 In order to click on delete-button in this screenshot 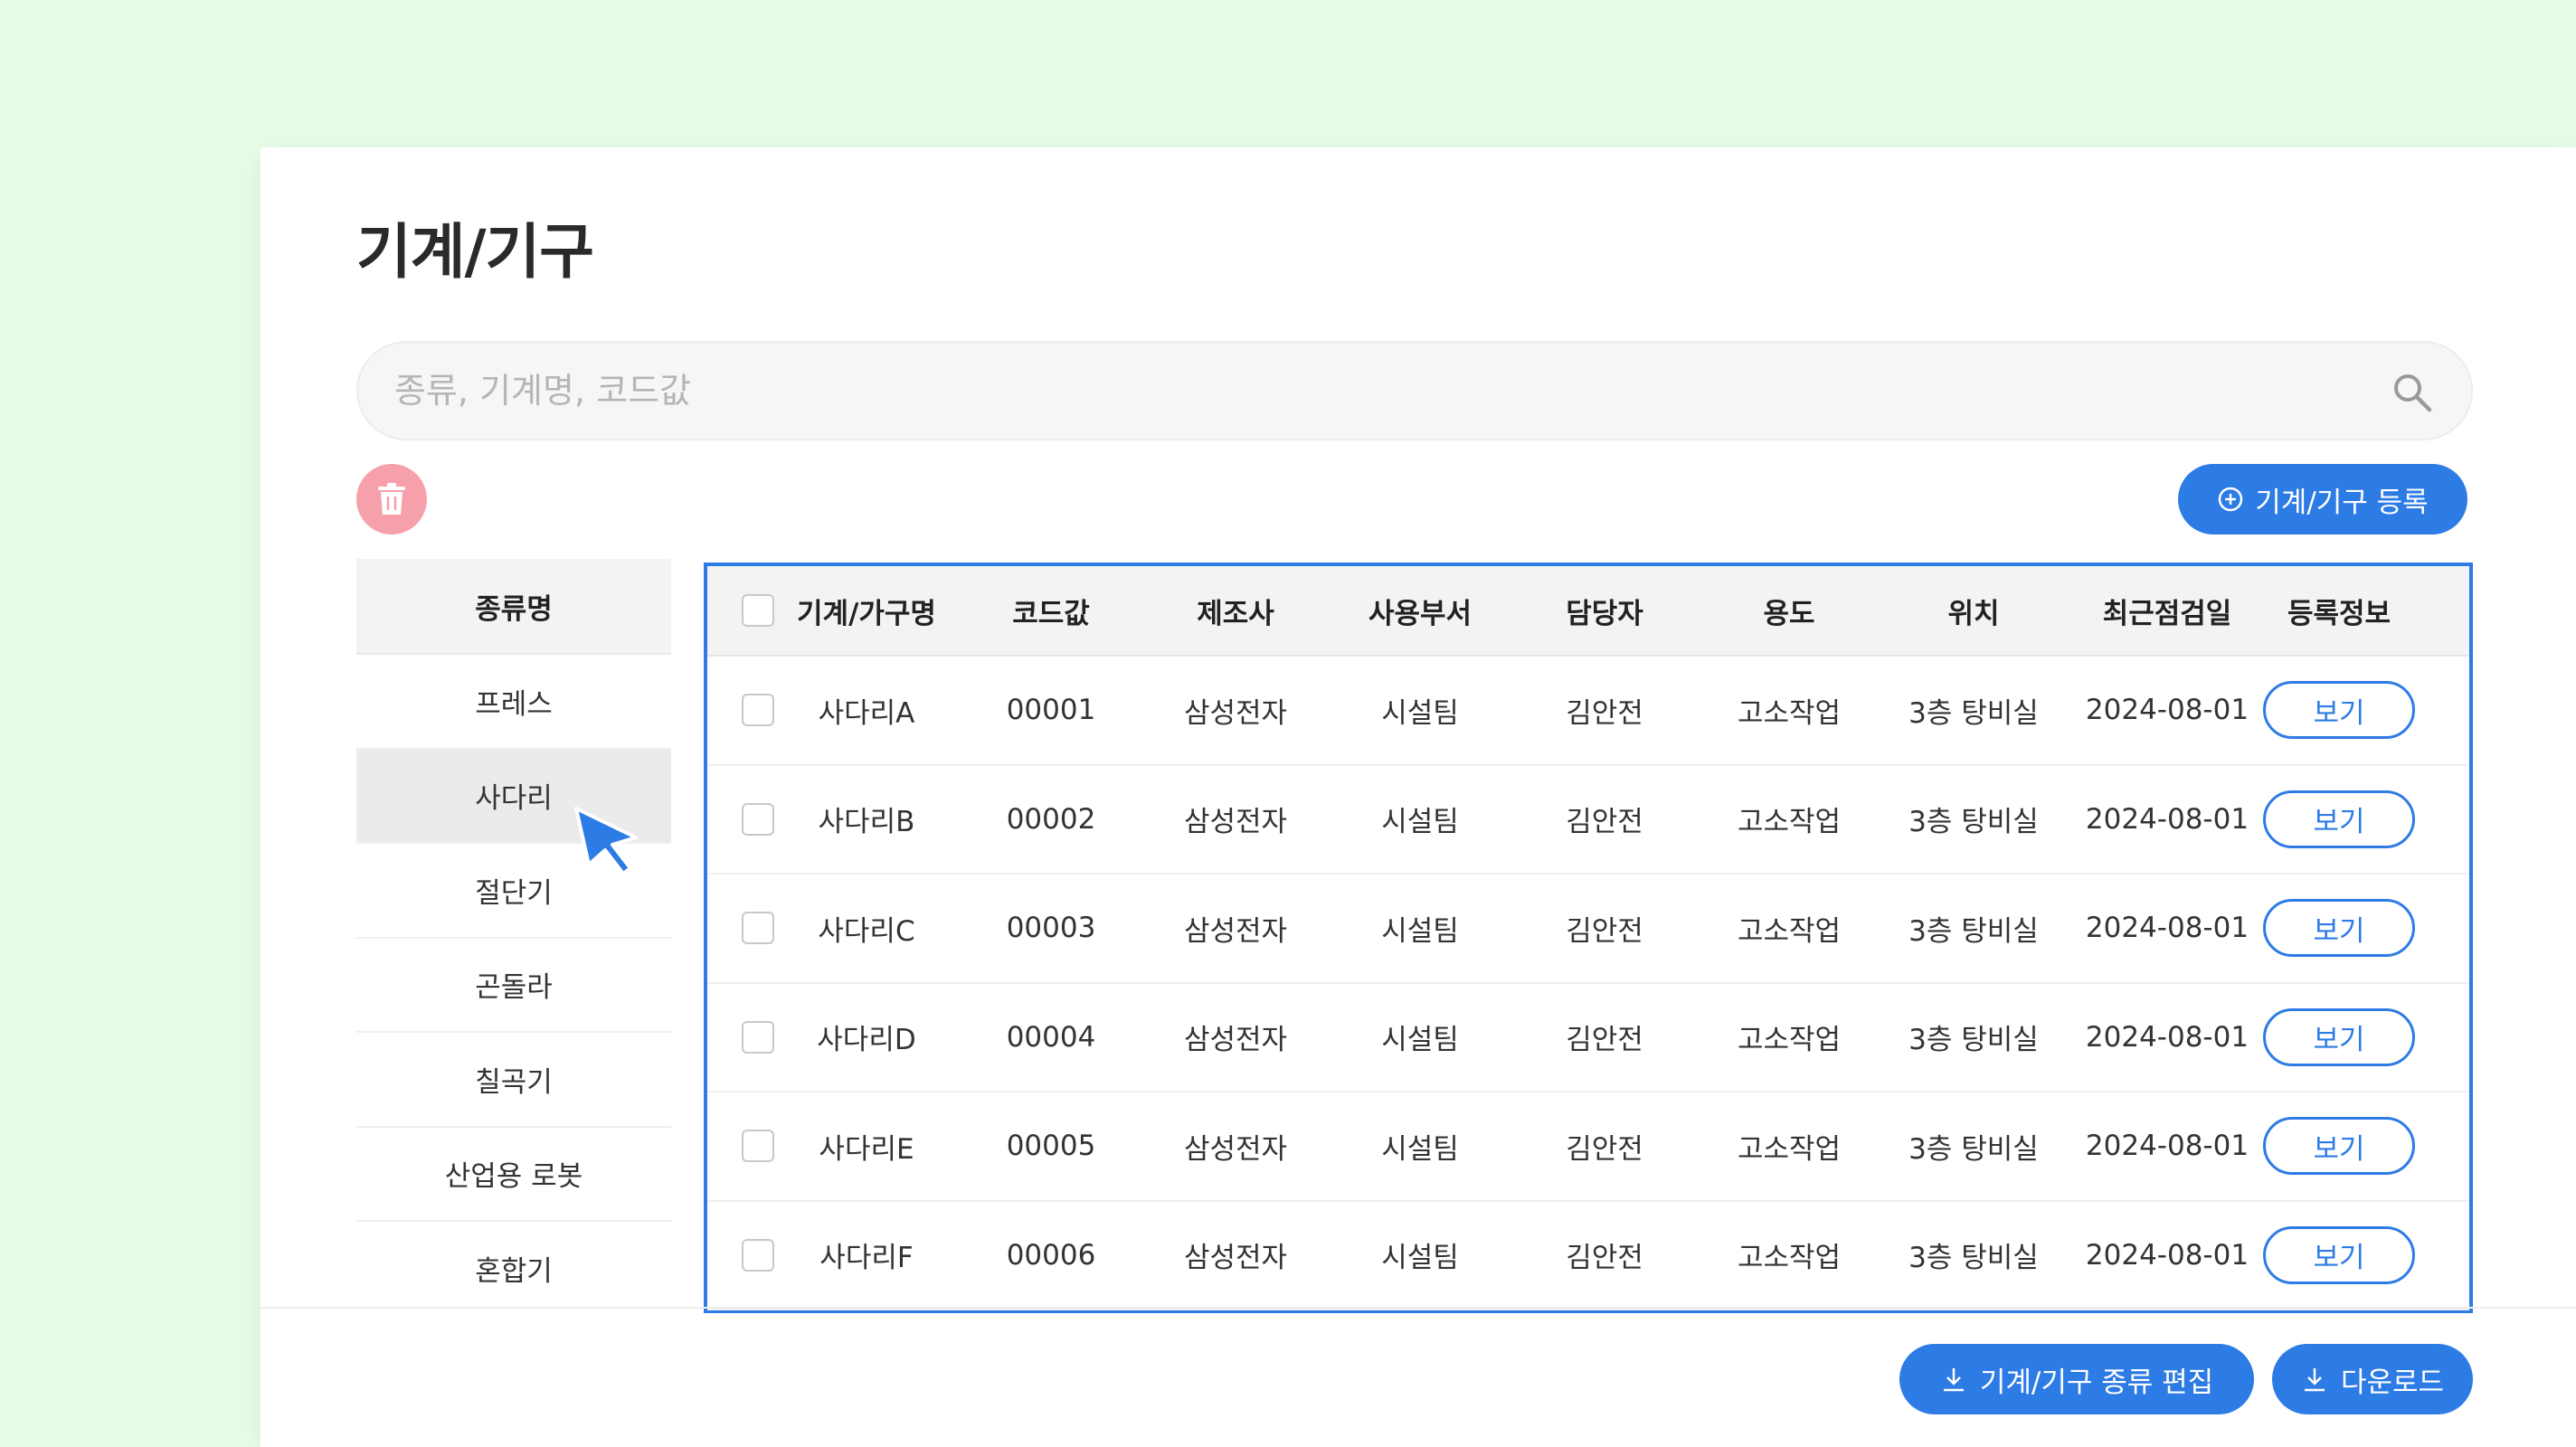, I will do `click(392, 499)`.